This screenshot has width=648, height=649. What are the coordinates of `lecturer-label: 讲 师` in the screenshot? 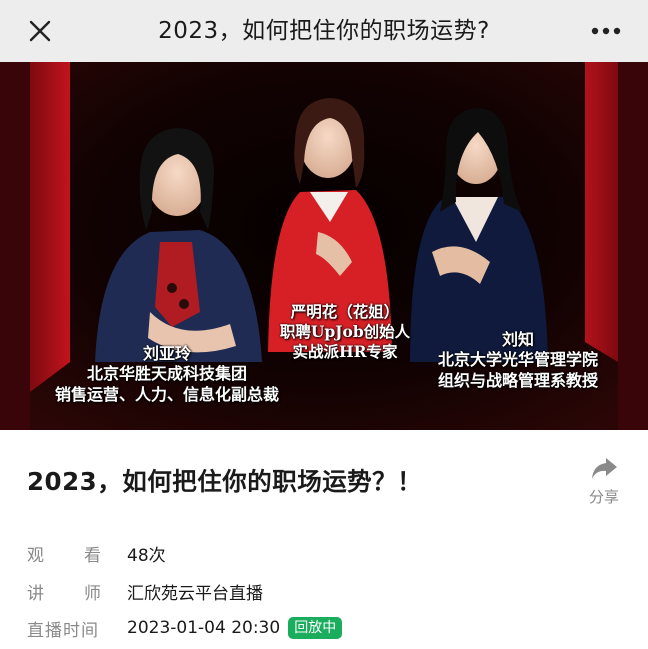 It's located at (77, 591).